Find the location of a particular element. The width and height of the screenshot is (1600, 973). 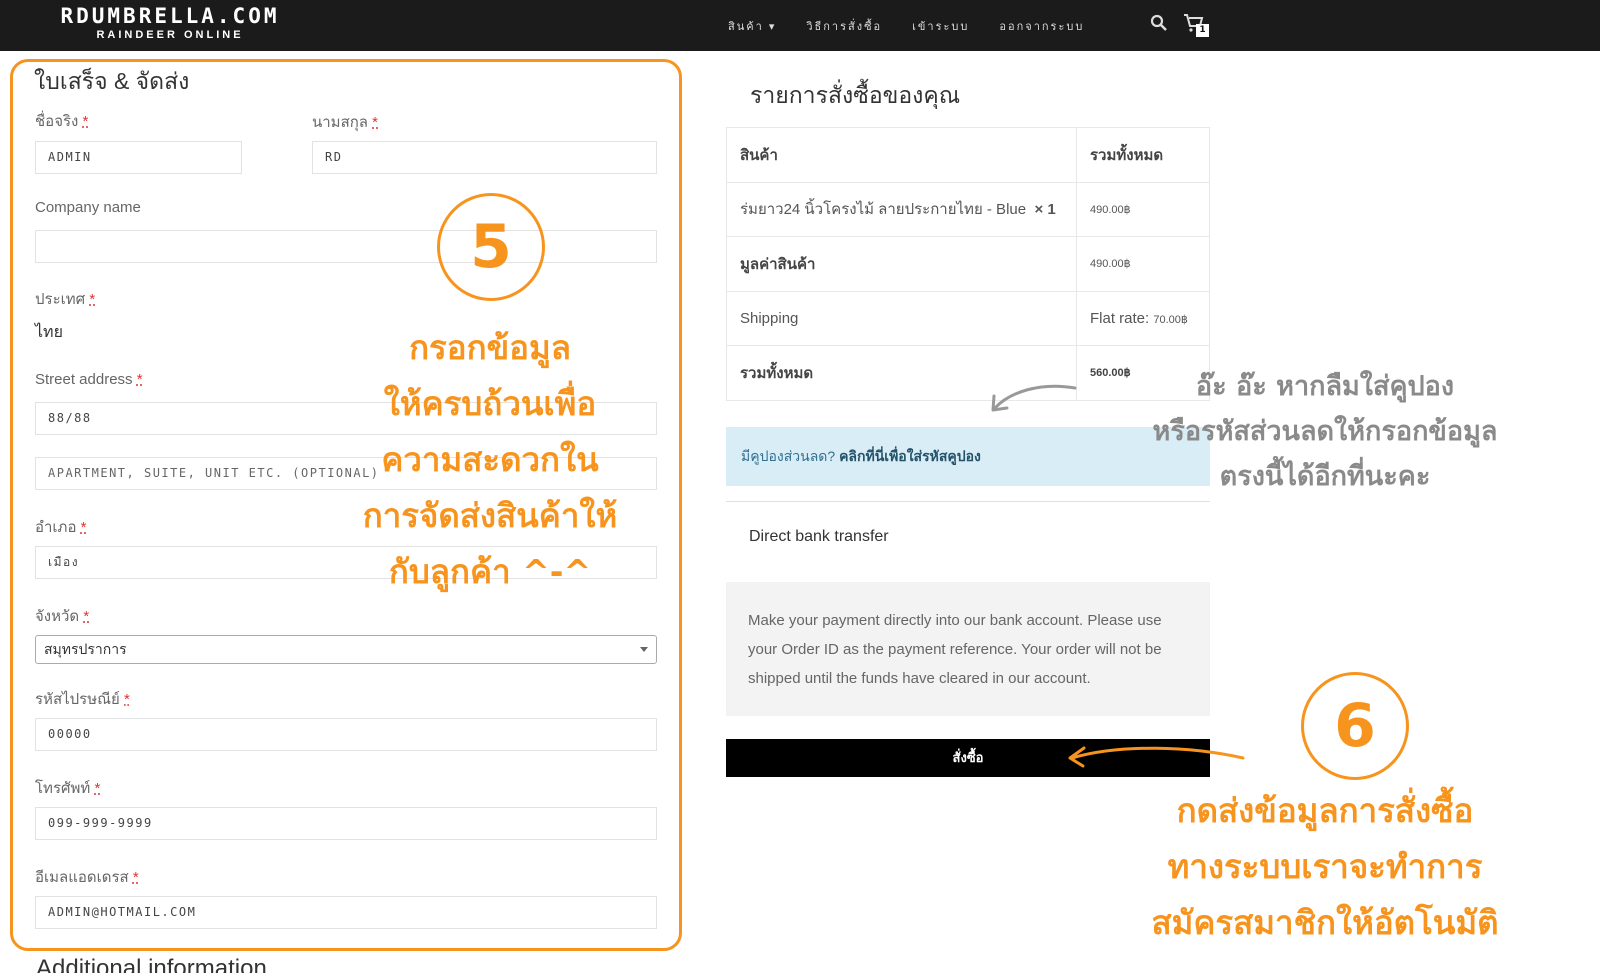

province-selected-value: สมุทรปราการ is located at coordinates (85, 649).